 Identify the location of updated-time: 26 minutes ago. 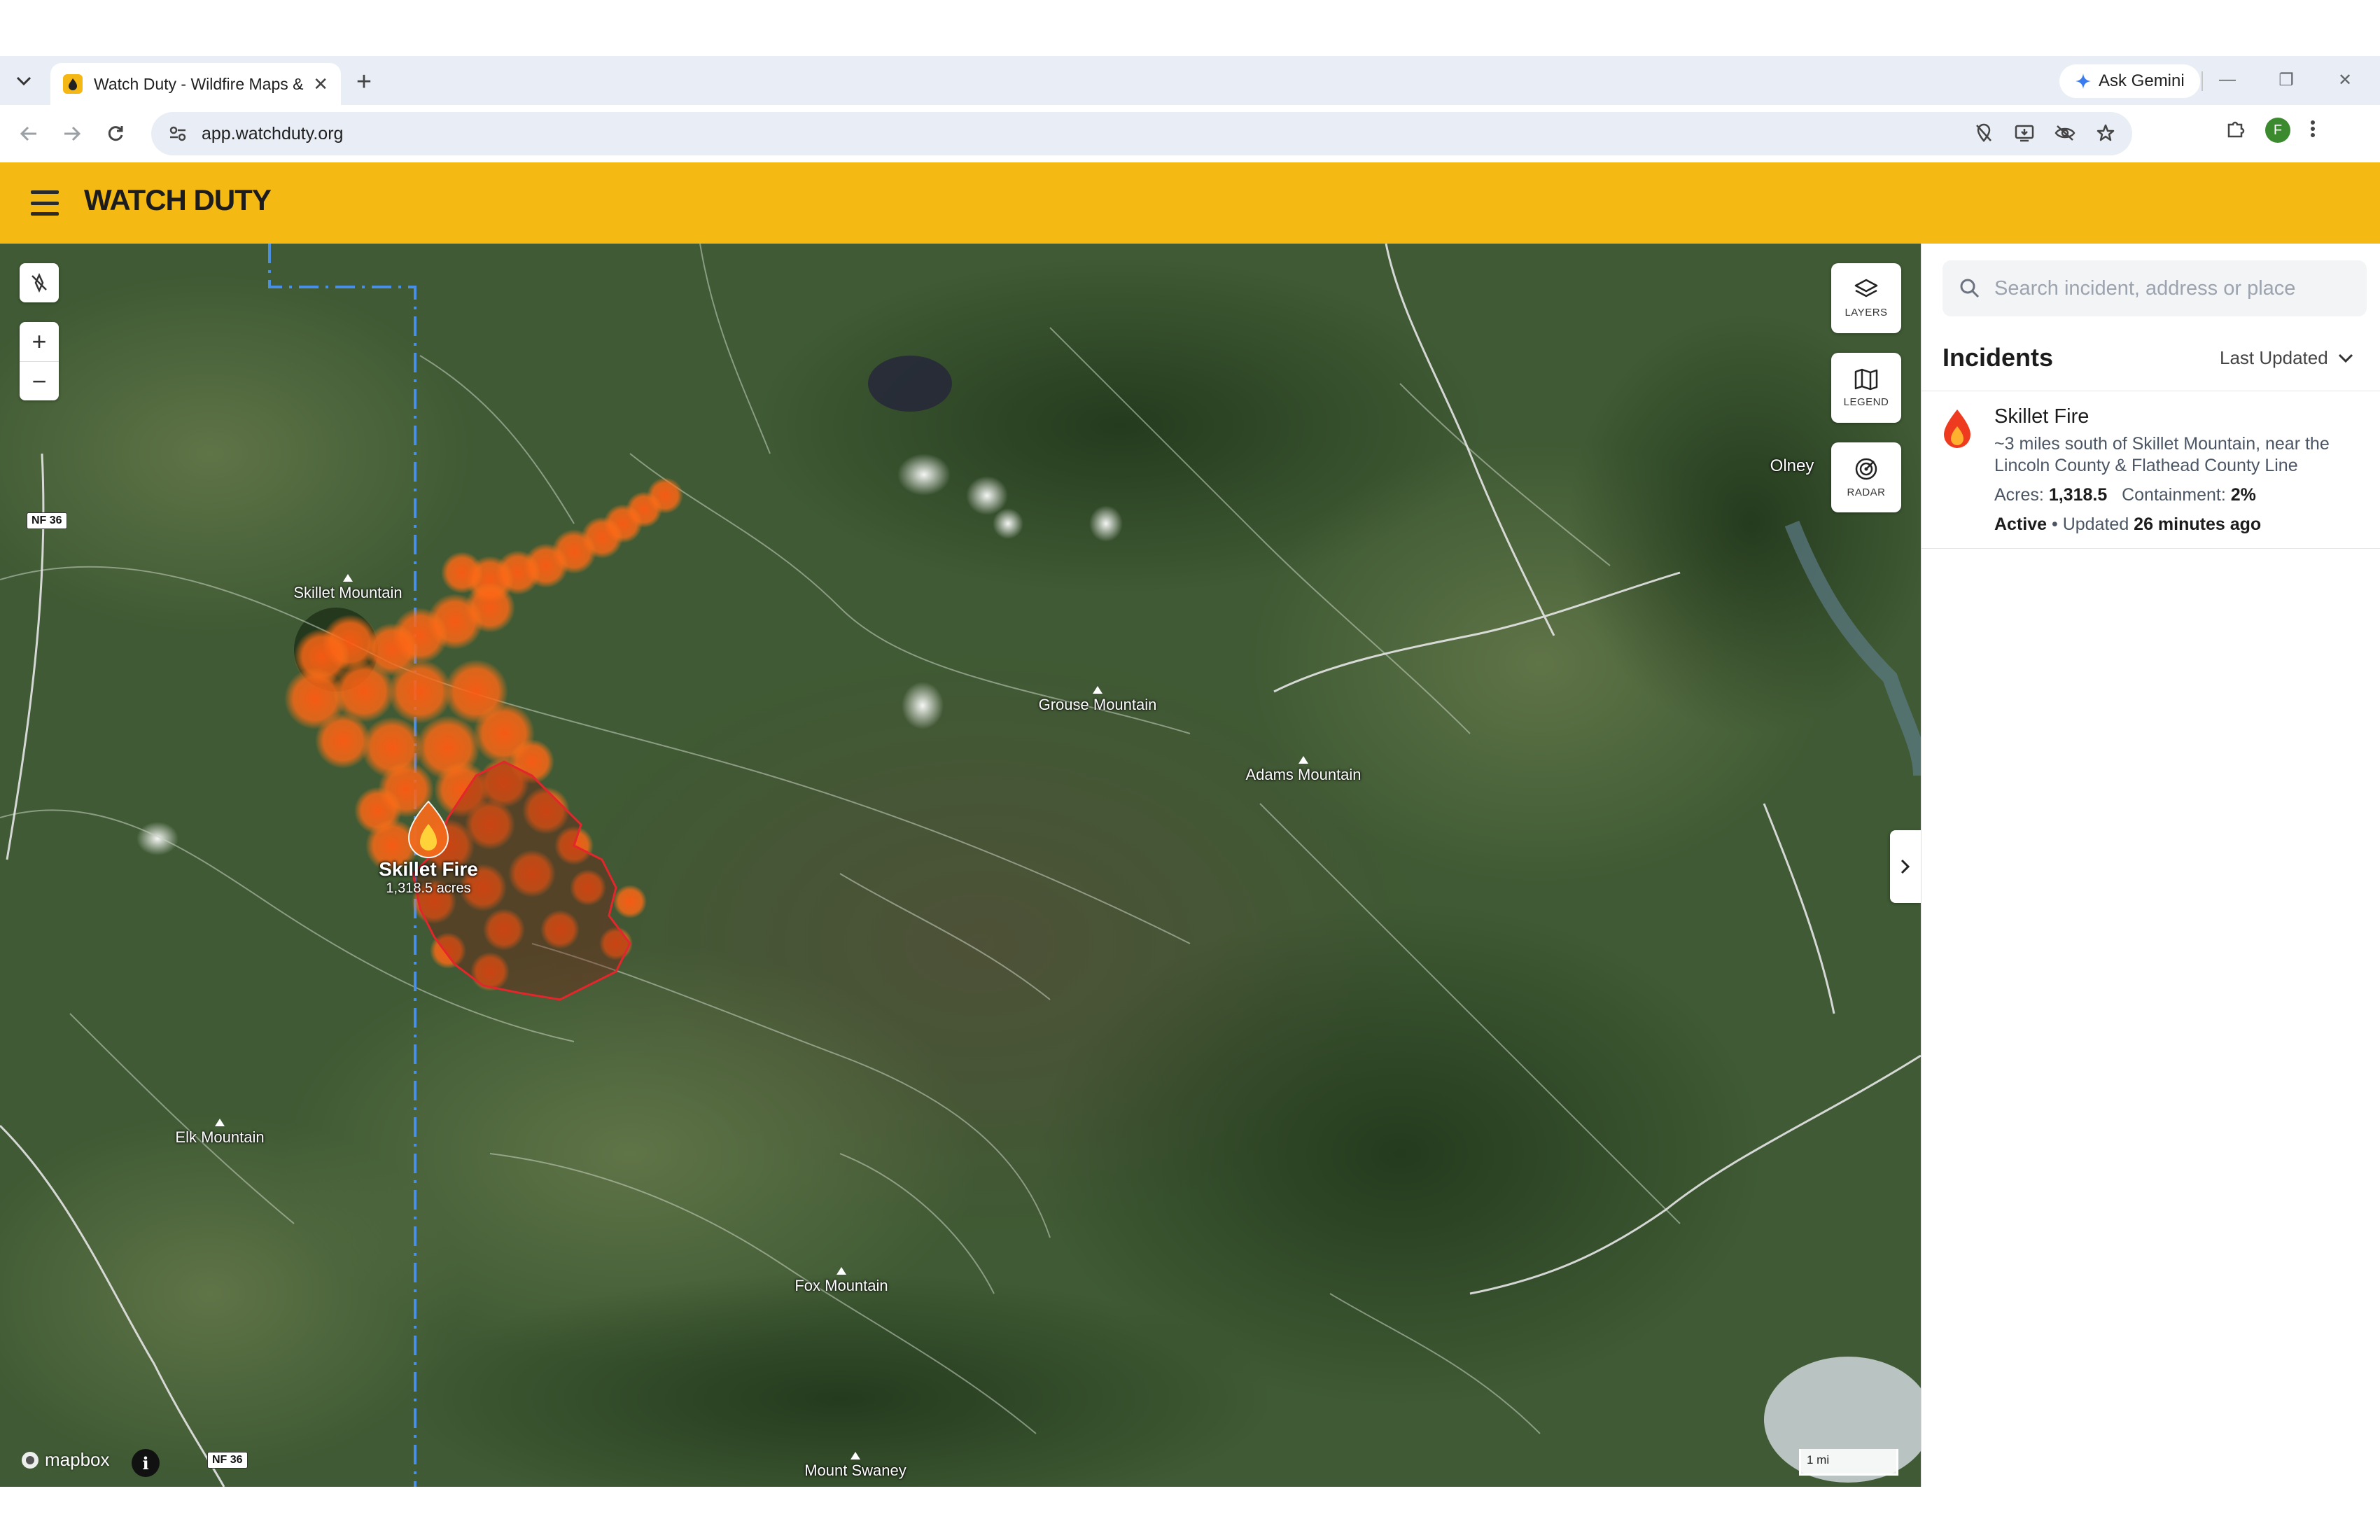
(2198, 524).